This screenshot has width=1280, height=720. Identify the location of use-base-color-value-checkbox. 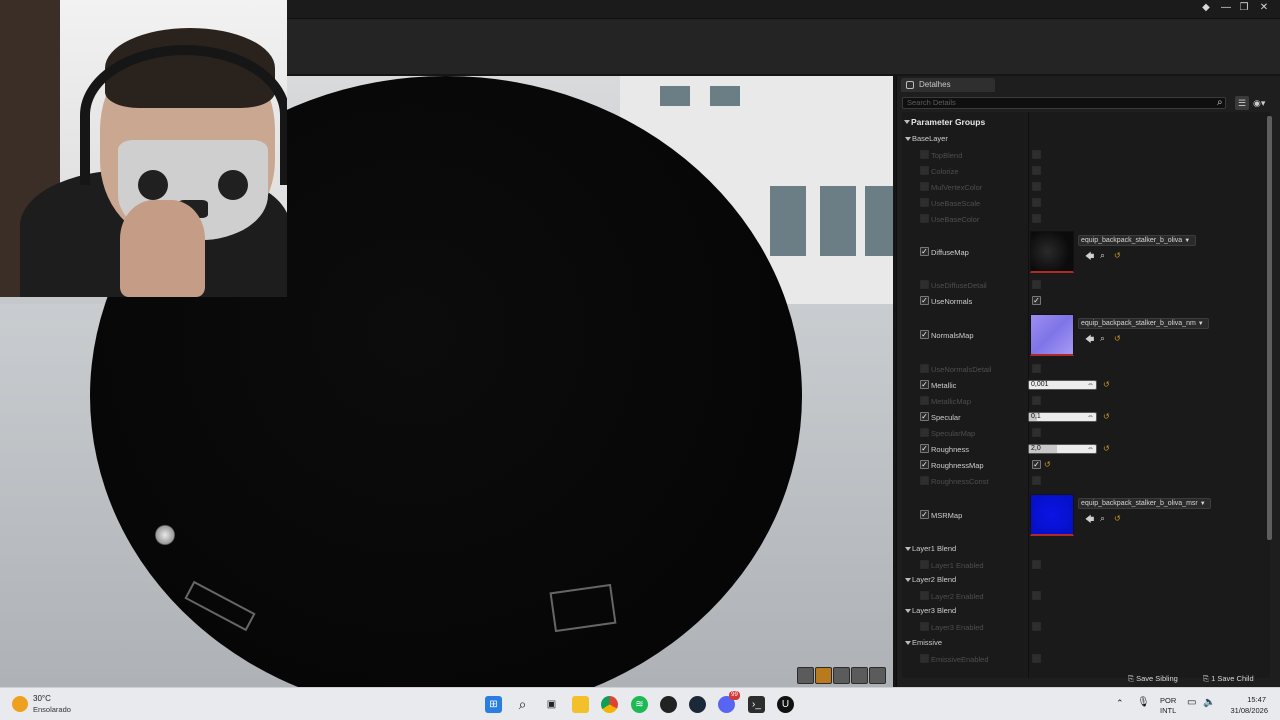
(1036, 218).